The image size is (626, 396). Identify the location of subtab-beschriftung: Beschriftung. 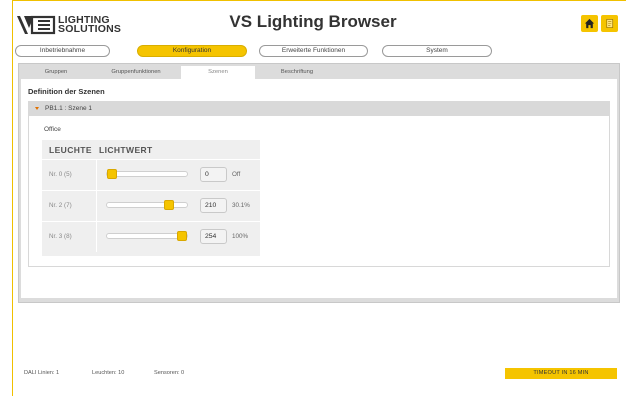
(297, 72).